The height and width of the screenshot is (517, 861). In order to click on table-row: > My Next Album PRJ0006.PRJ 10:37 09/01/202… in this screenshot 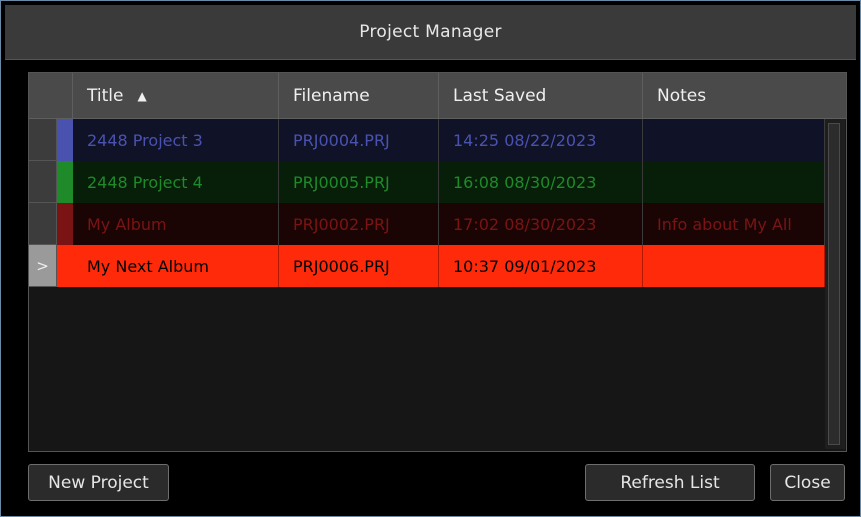, I will do `click(427, 266)`.